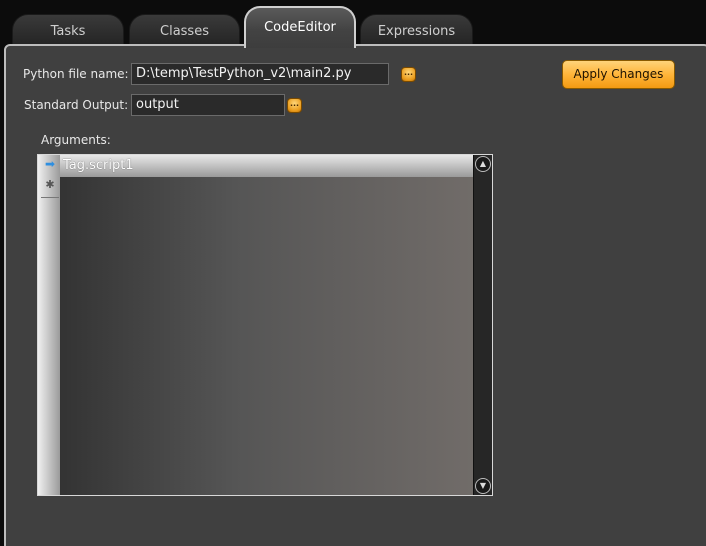 Image resolution: width=706 pixels, height=546 pixels. I want to click on standard-output-label: Standard Output:, so click(76, 105).